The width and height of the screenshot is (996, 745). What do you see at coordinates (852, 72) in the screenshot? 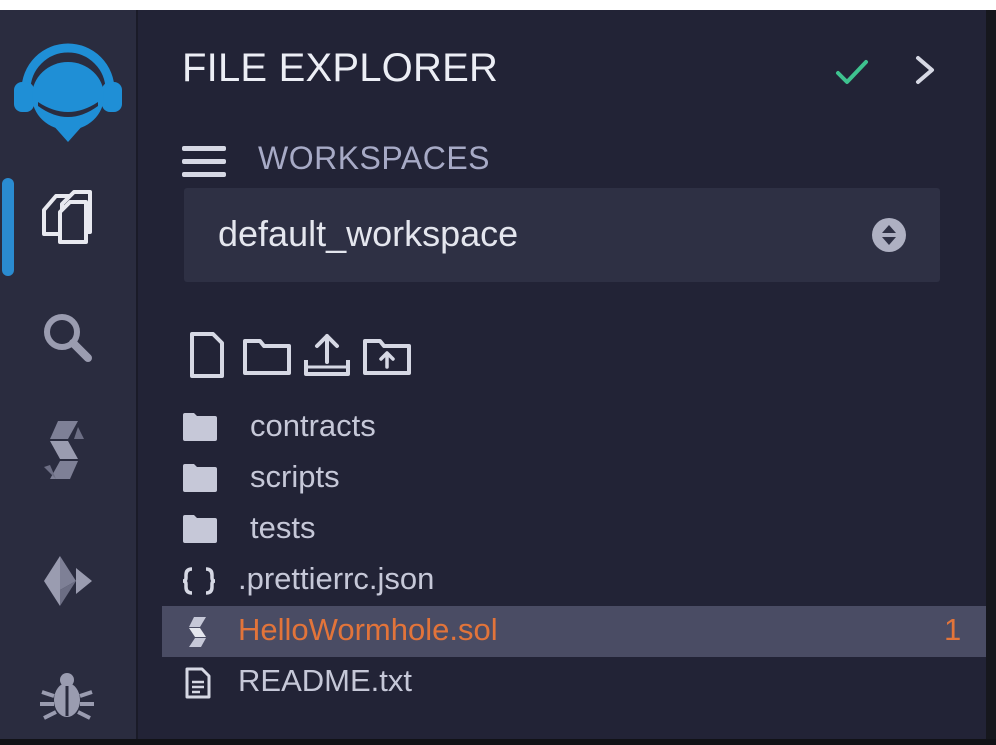
I see `check-icon` at bounding box center [852, 72].